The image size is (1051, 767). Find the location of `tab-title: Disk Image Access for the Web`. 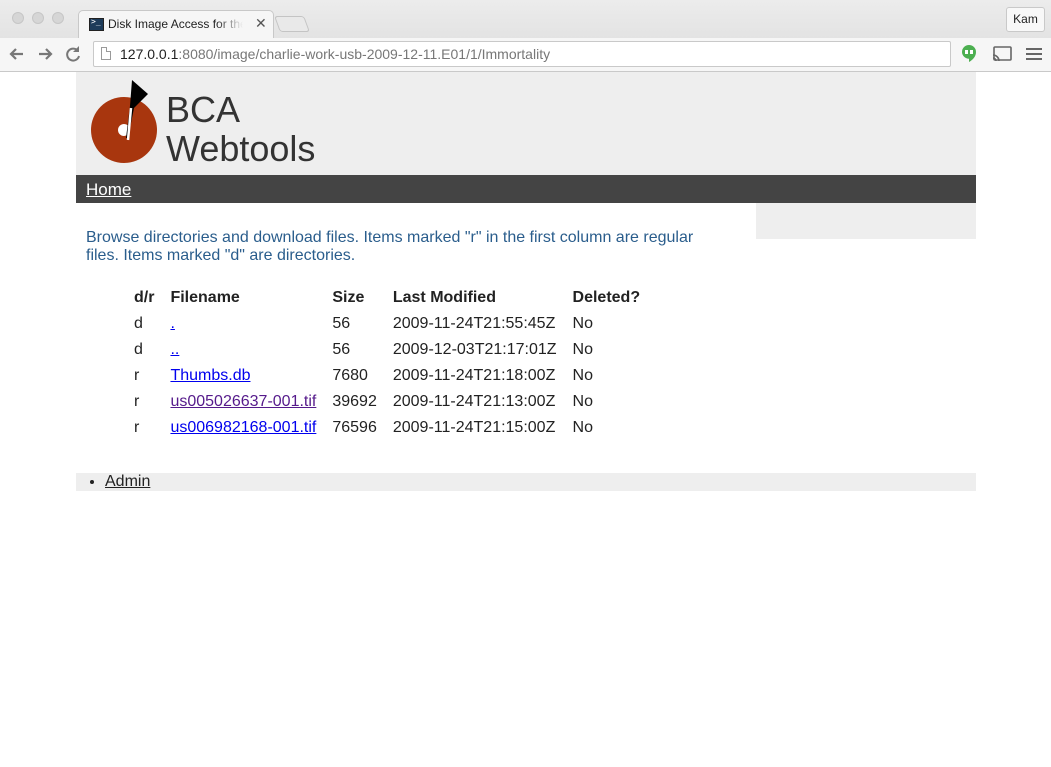

tab-title: Disk Image Access for the Web is located at coordinates (175, 24).